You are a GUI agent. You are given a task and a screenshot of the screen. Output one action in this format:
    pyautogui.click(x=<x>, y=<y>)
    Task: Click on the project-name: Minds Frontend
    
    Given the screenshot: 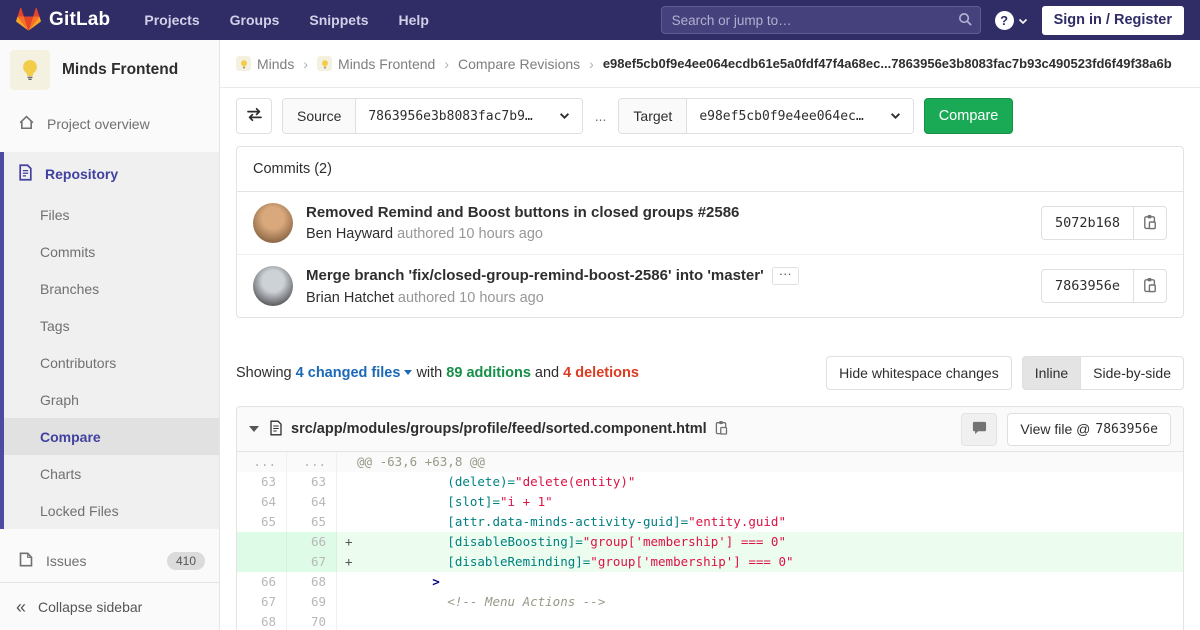 What is the action you would take?
    pyautogui.click(x=120, y=70)
    